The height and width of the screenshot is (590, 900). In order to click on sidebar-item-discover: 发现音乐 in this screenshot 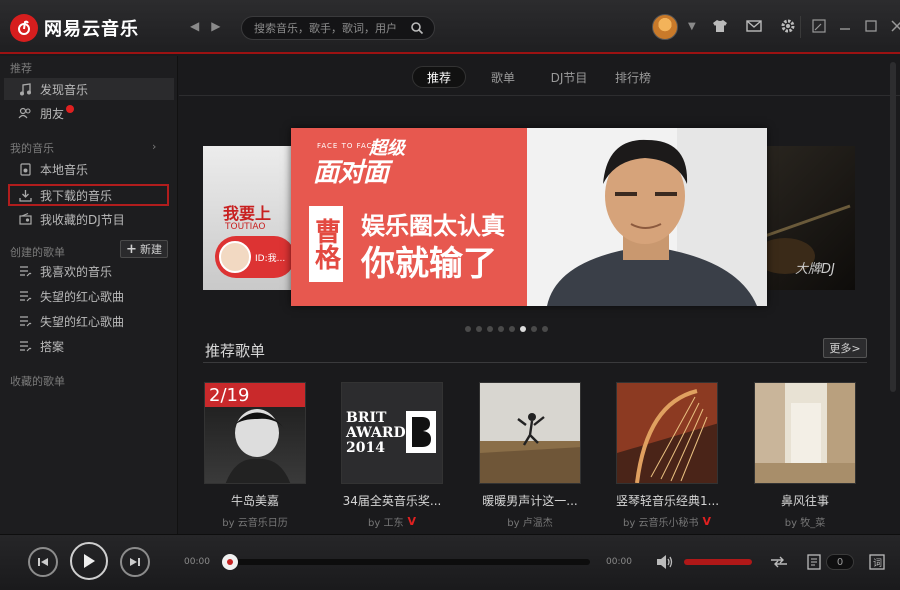, I will do `click(89, 89)`.